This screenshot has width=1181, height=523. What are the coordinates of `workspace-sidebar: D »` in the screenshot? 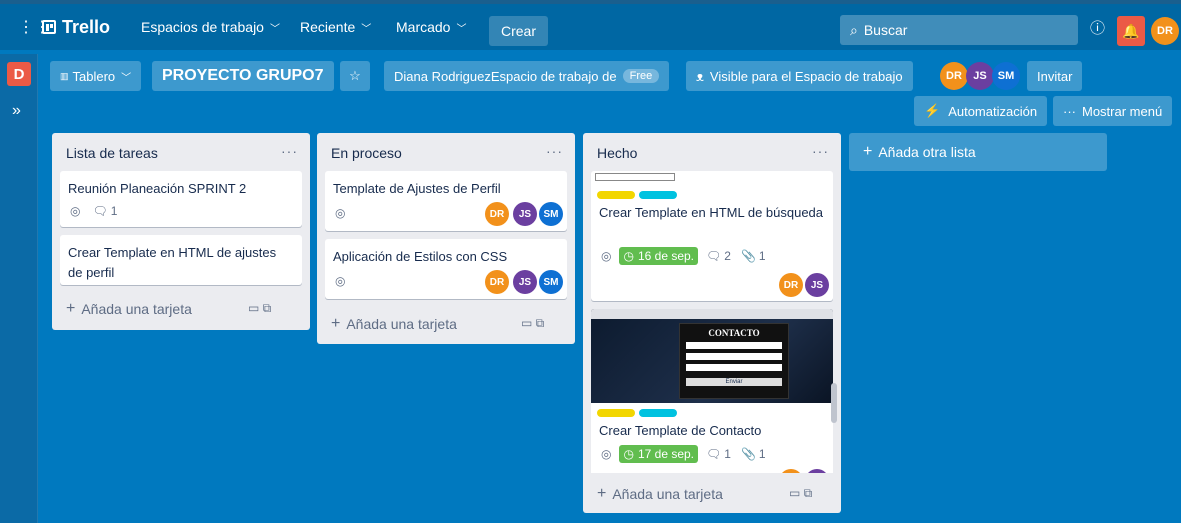 It's located at (19, 288).